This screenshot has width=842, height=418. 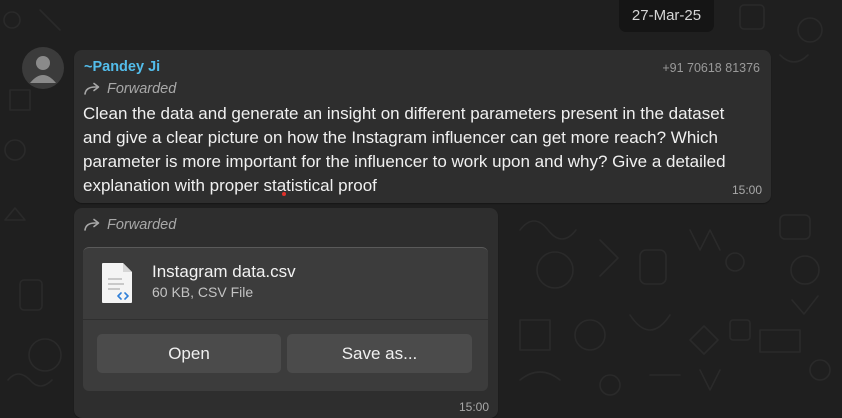 What do you see at coordinates (224, 271) in the screenshot?
I see `file-name: Instagram data.csv` at bounding box center [224, 271].